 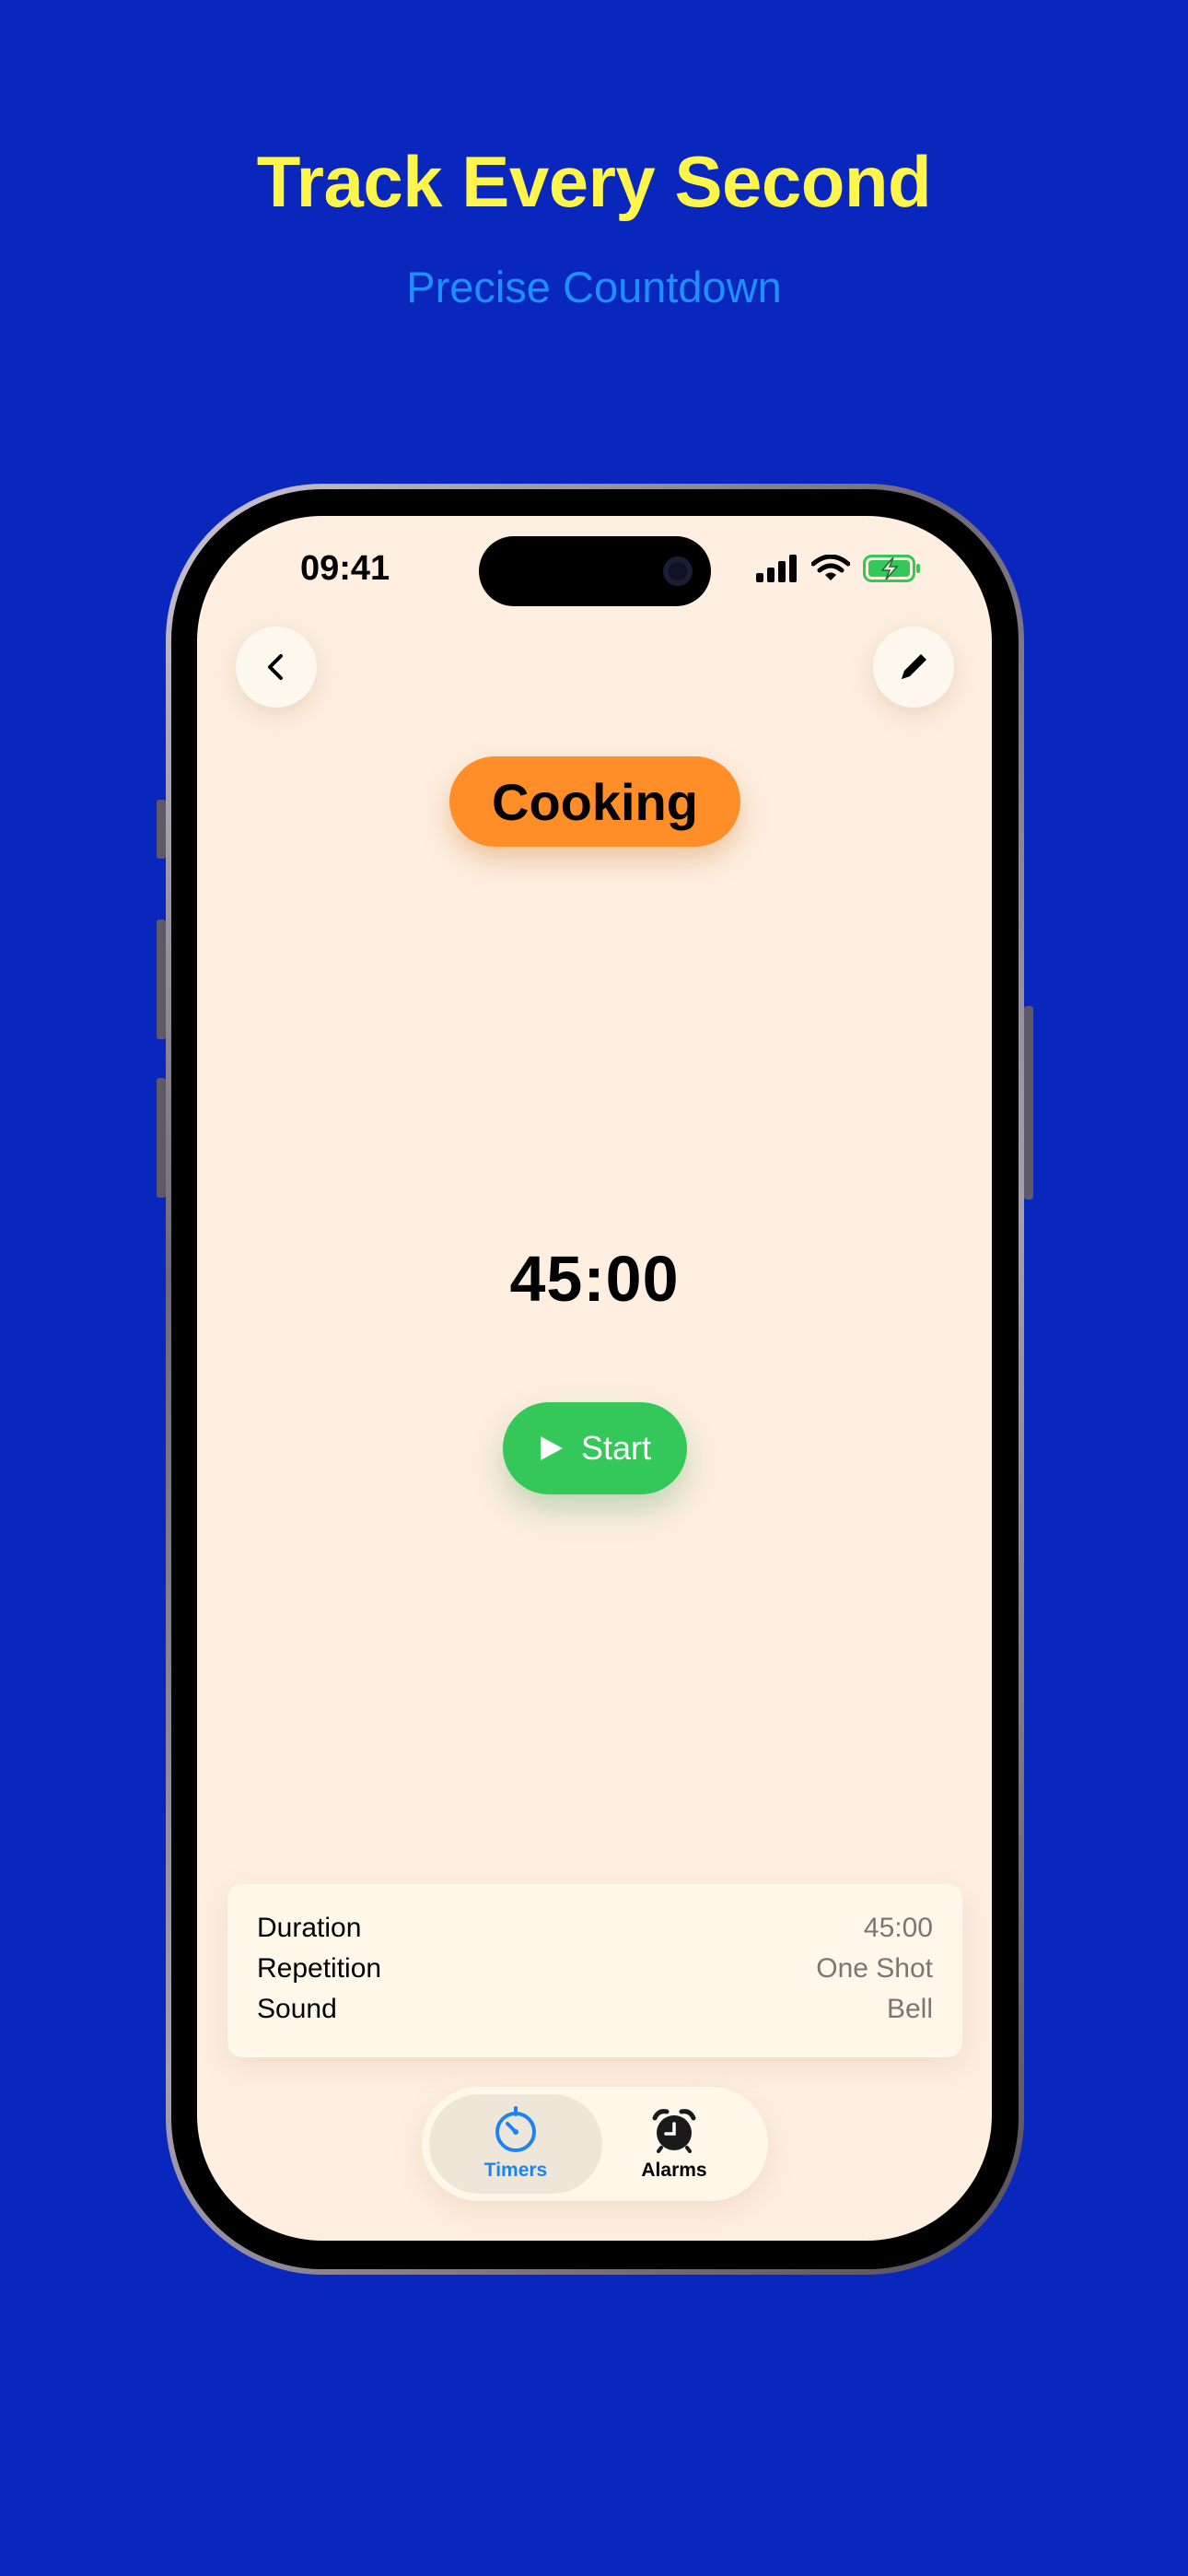 I want to click on subheadline: Precise Countdown, so click(x=594, y=287).